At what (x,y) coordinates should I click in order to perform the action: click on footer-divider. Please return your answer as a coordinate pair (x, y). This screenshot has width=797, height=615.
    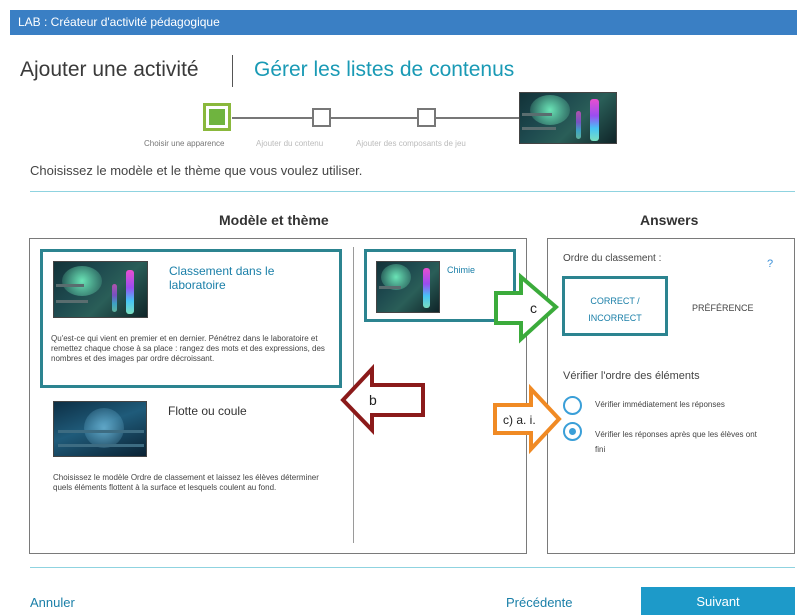
    Looking at the image, I should click on (412, 567).